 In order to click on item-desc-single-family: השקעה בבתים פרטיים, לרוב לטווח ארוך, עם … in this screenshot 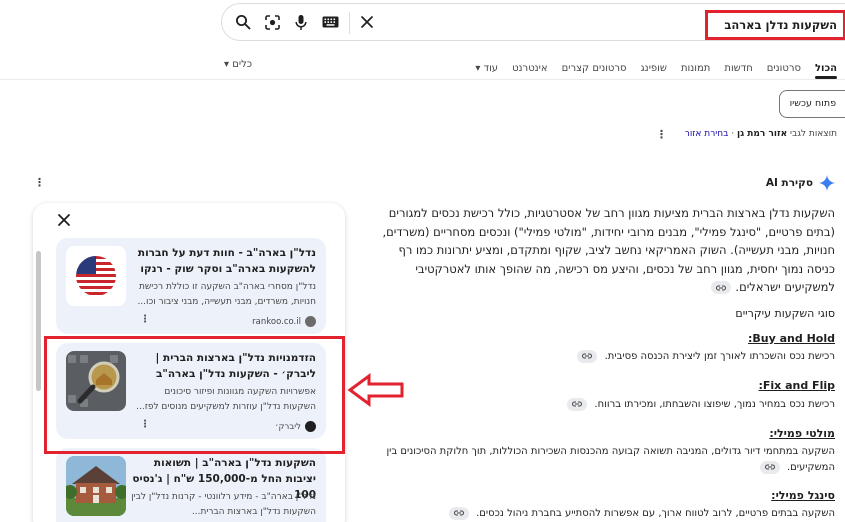, I will do `click(600, 514)`.